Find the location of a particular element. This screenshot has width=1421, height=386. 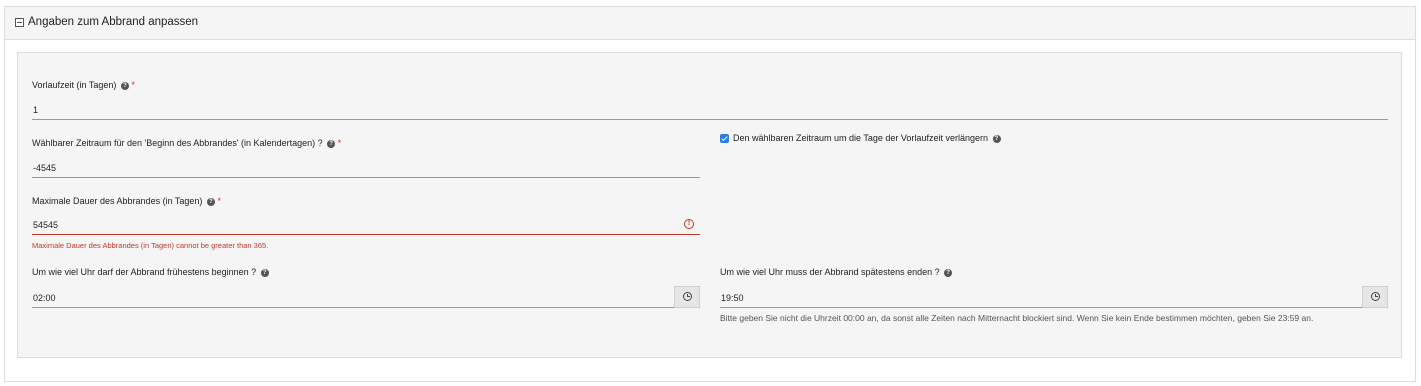

verlaengern-checkbox is located at coordinates (724, 138).